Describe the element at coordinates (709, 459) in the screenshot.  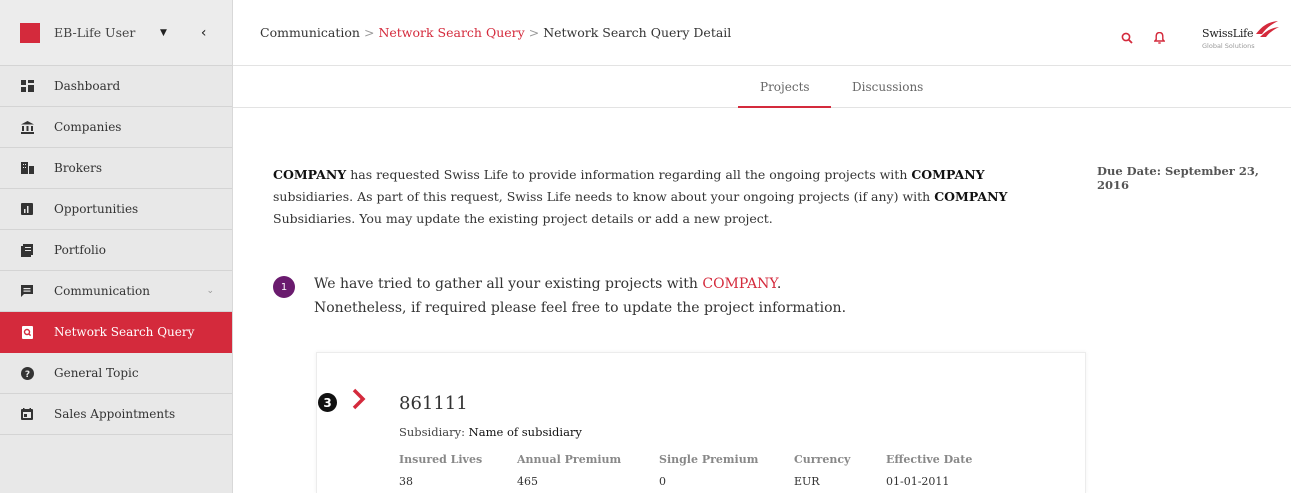
I see `column-header: Single Premium` at that location.